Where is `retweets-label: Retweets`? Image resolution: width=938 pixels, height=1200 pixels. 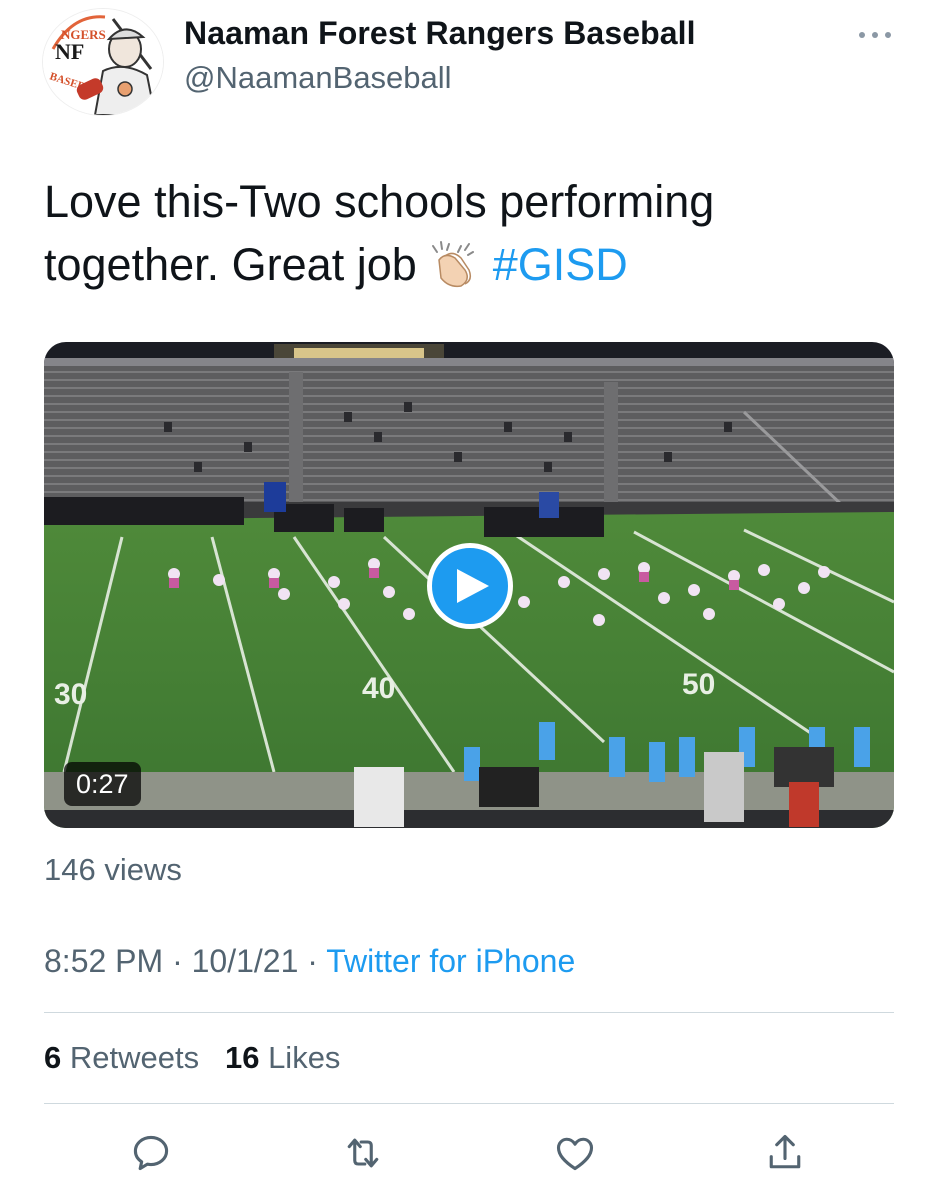
retweets-label: Retweets is located at coordinates (134, 1057).